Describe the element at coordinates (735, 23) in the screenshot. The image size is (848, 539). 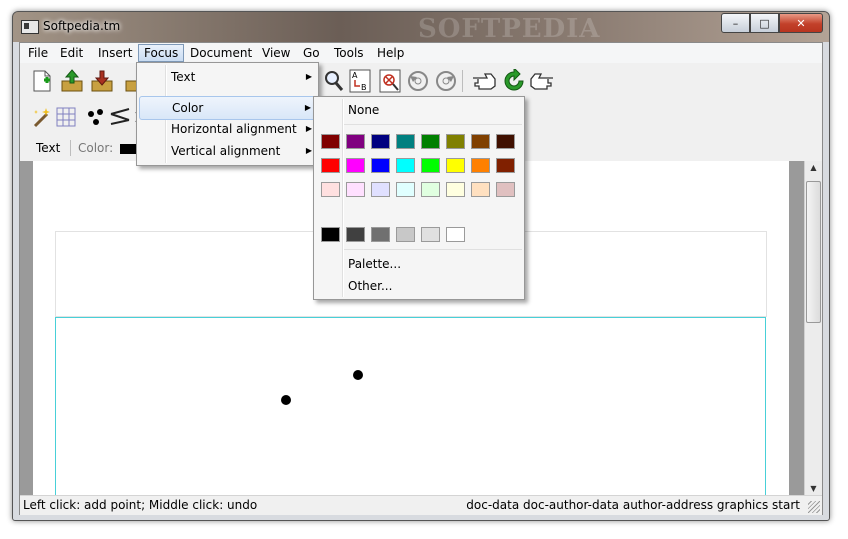
I see `minimize-button: –` at that location.